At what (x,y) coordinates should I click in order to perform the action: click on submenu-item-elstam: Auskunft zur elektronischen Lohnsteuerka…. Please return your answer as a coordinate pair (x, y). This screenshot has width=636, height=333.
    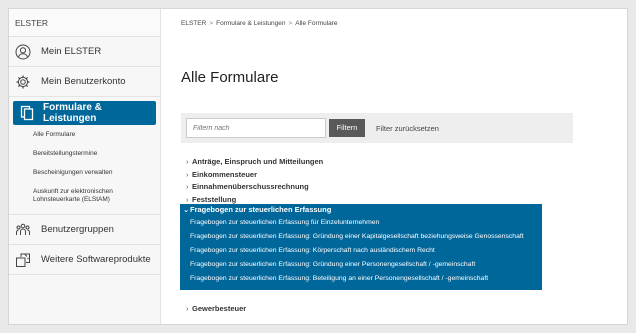
    Looking at the image, I should click on (96, 196).